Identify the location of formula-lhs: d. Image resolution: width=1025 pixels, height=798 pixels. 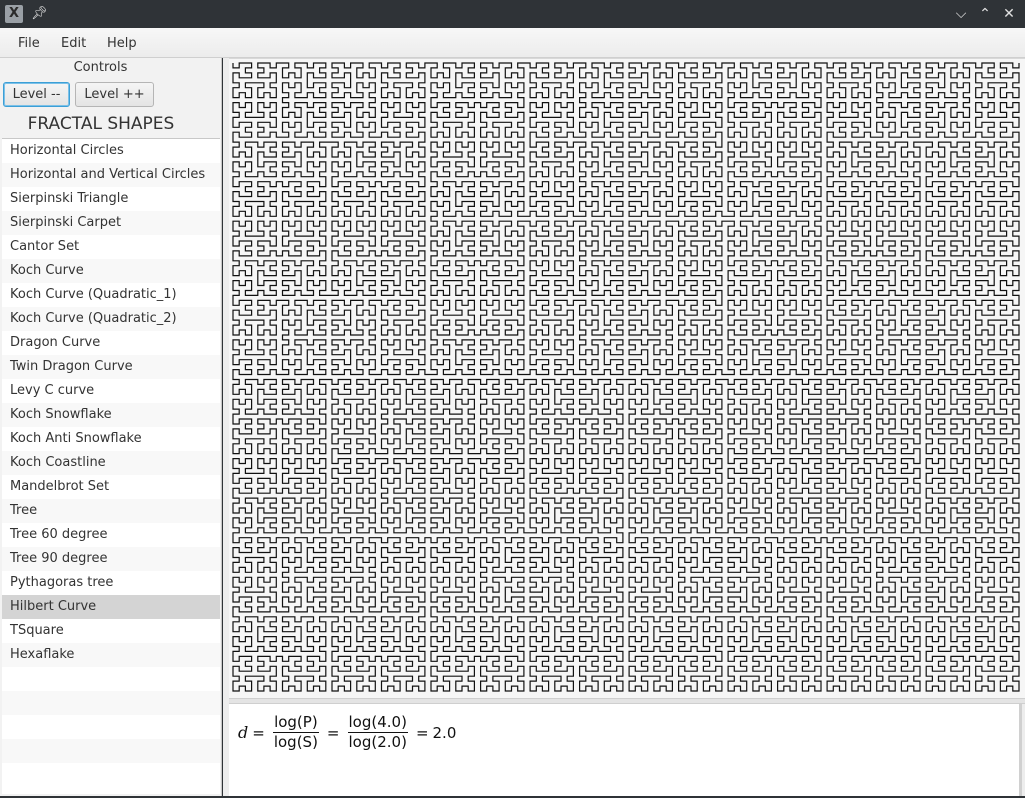
(243, 732).